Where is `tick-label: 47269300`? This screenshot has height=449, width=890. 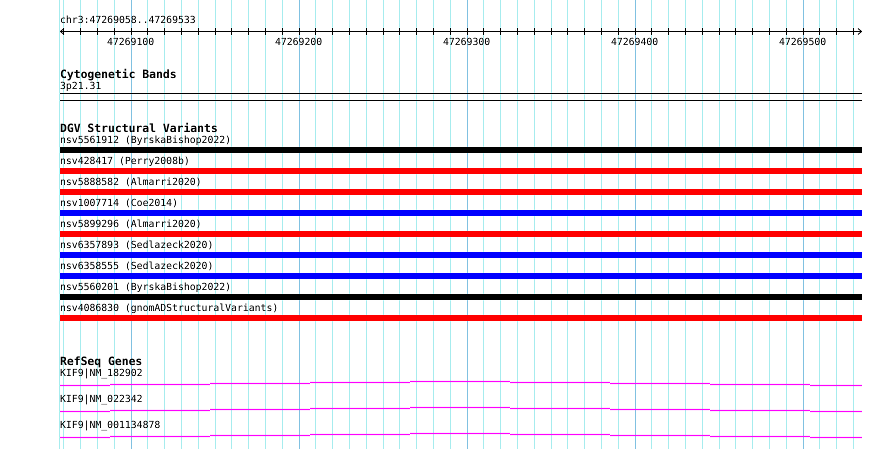 tick-label: 47269300 is located at coordinates (466, 42).